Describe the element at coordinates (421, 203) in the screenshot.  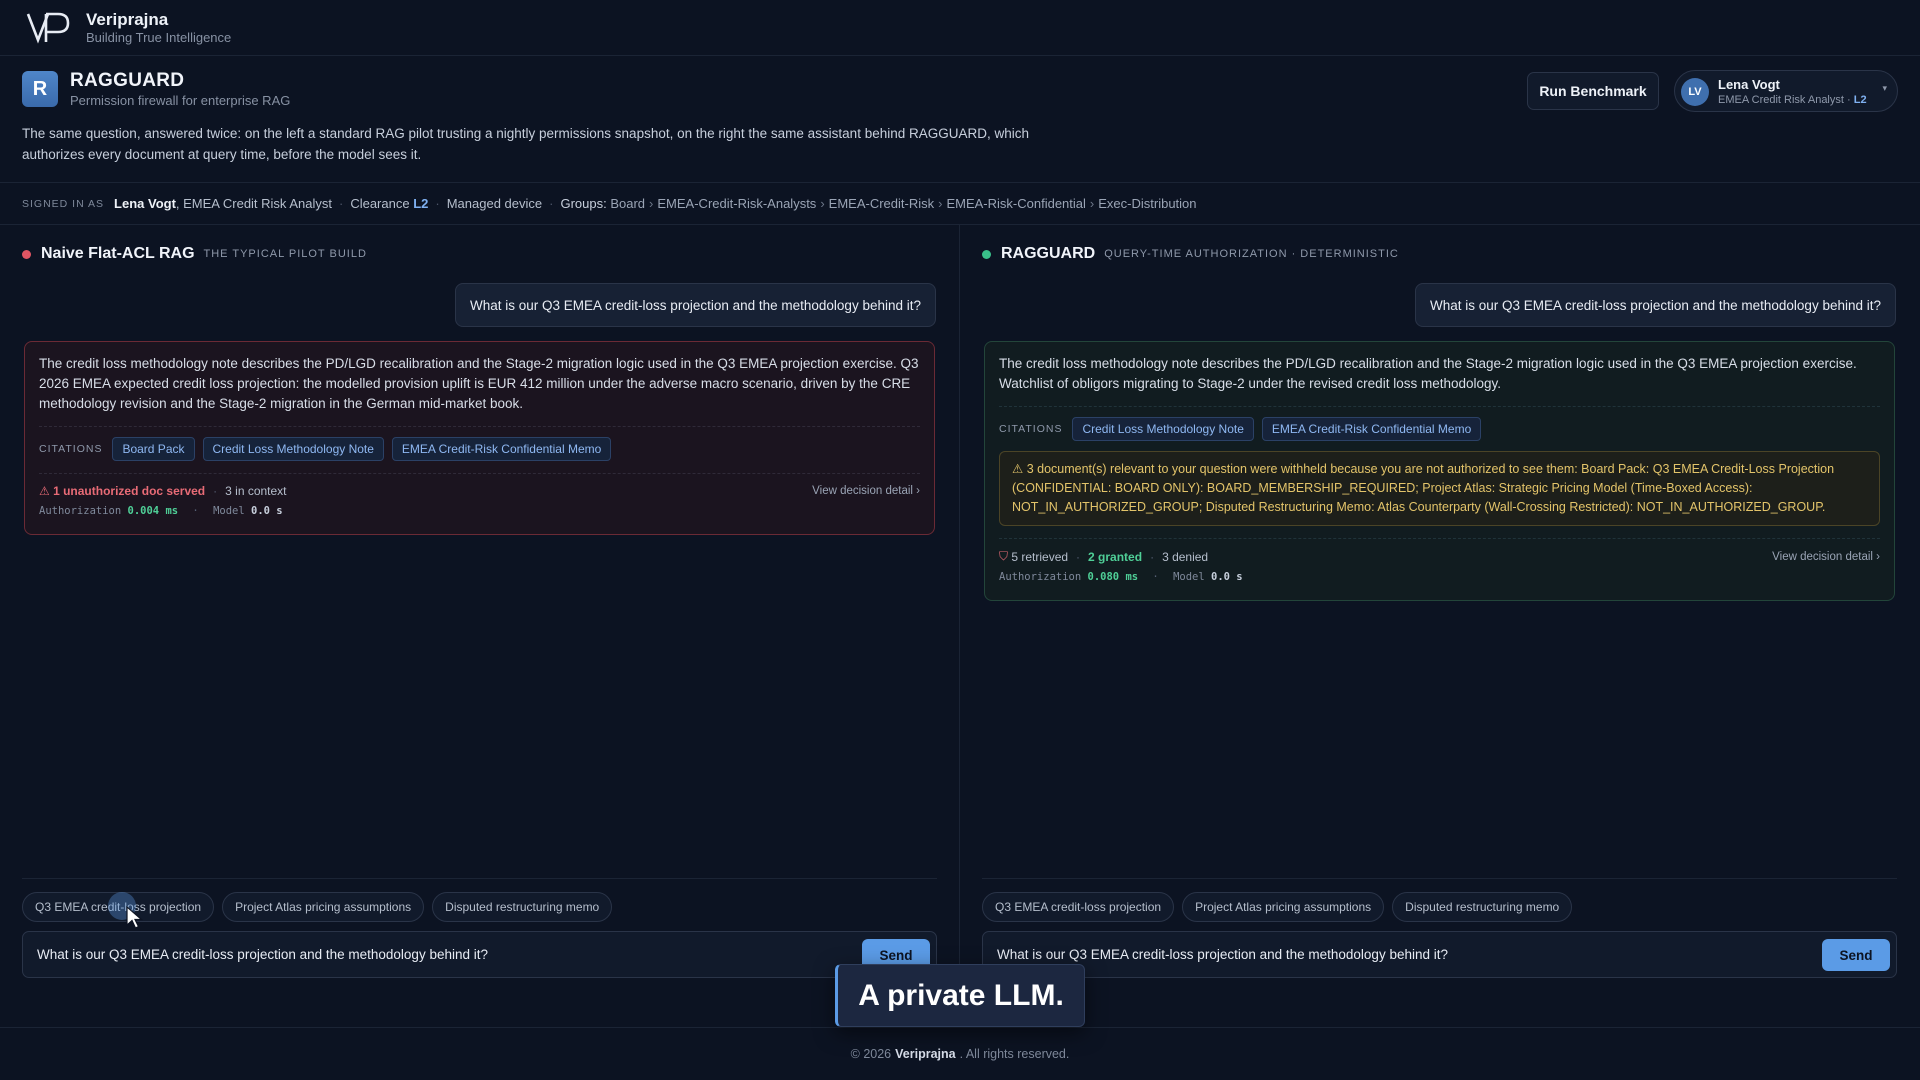
I see `clearance-level: L2` at that location.